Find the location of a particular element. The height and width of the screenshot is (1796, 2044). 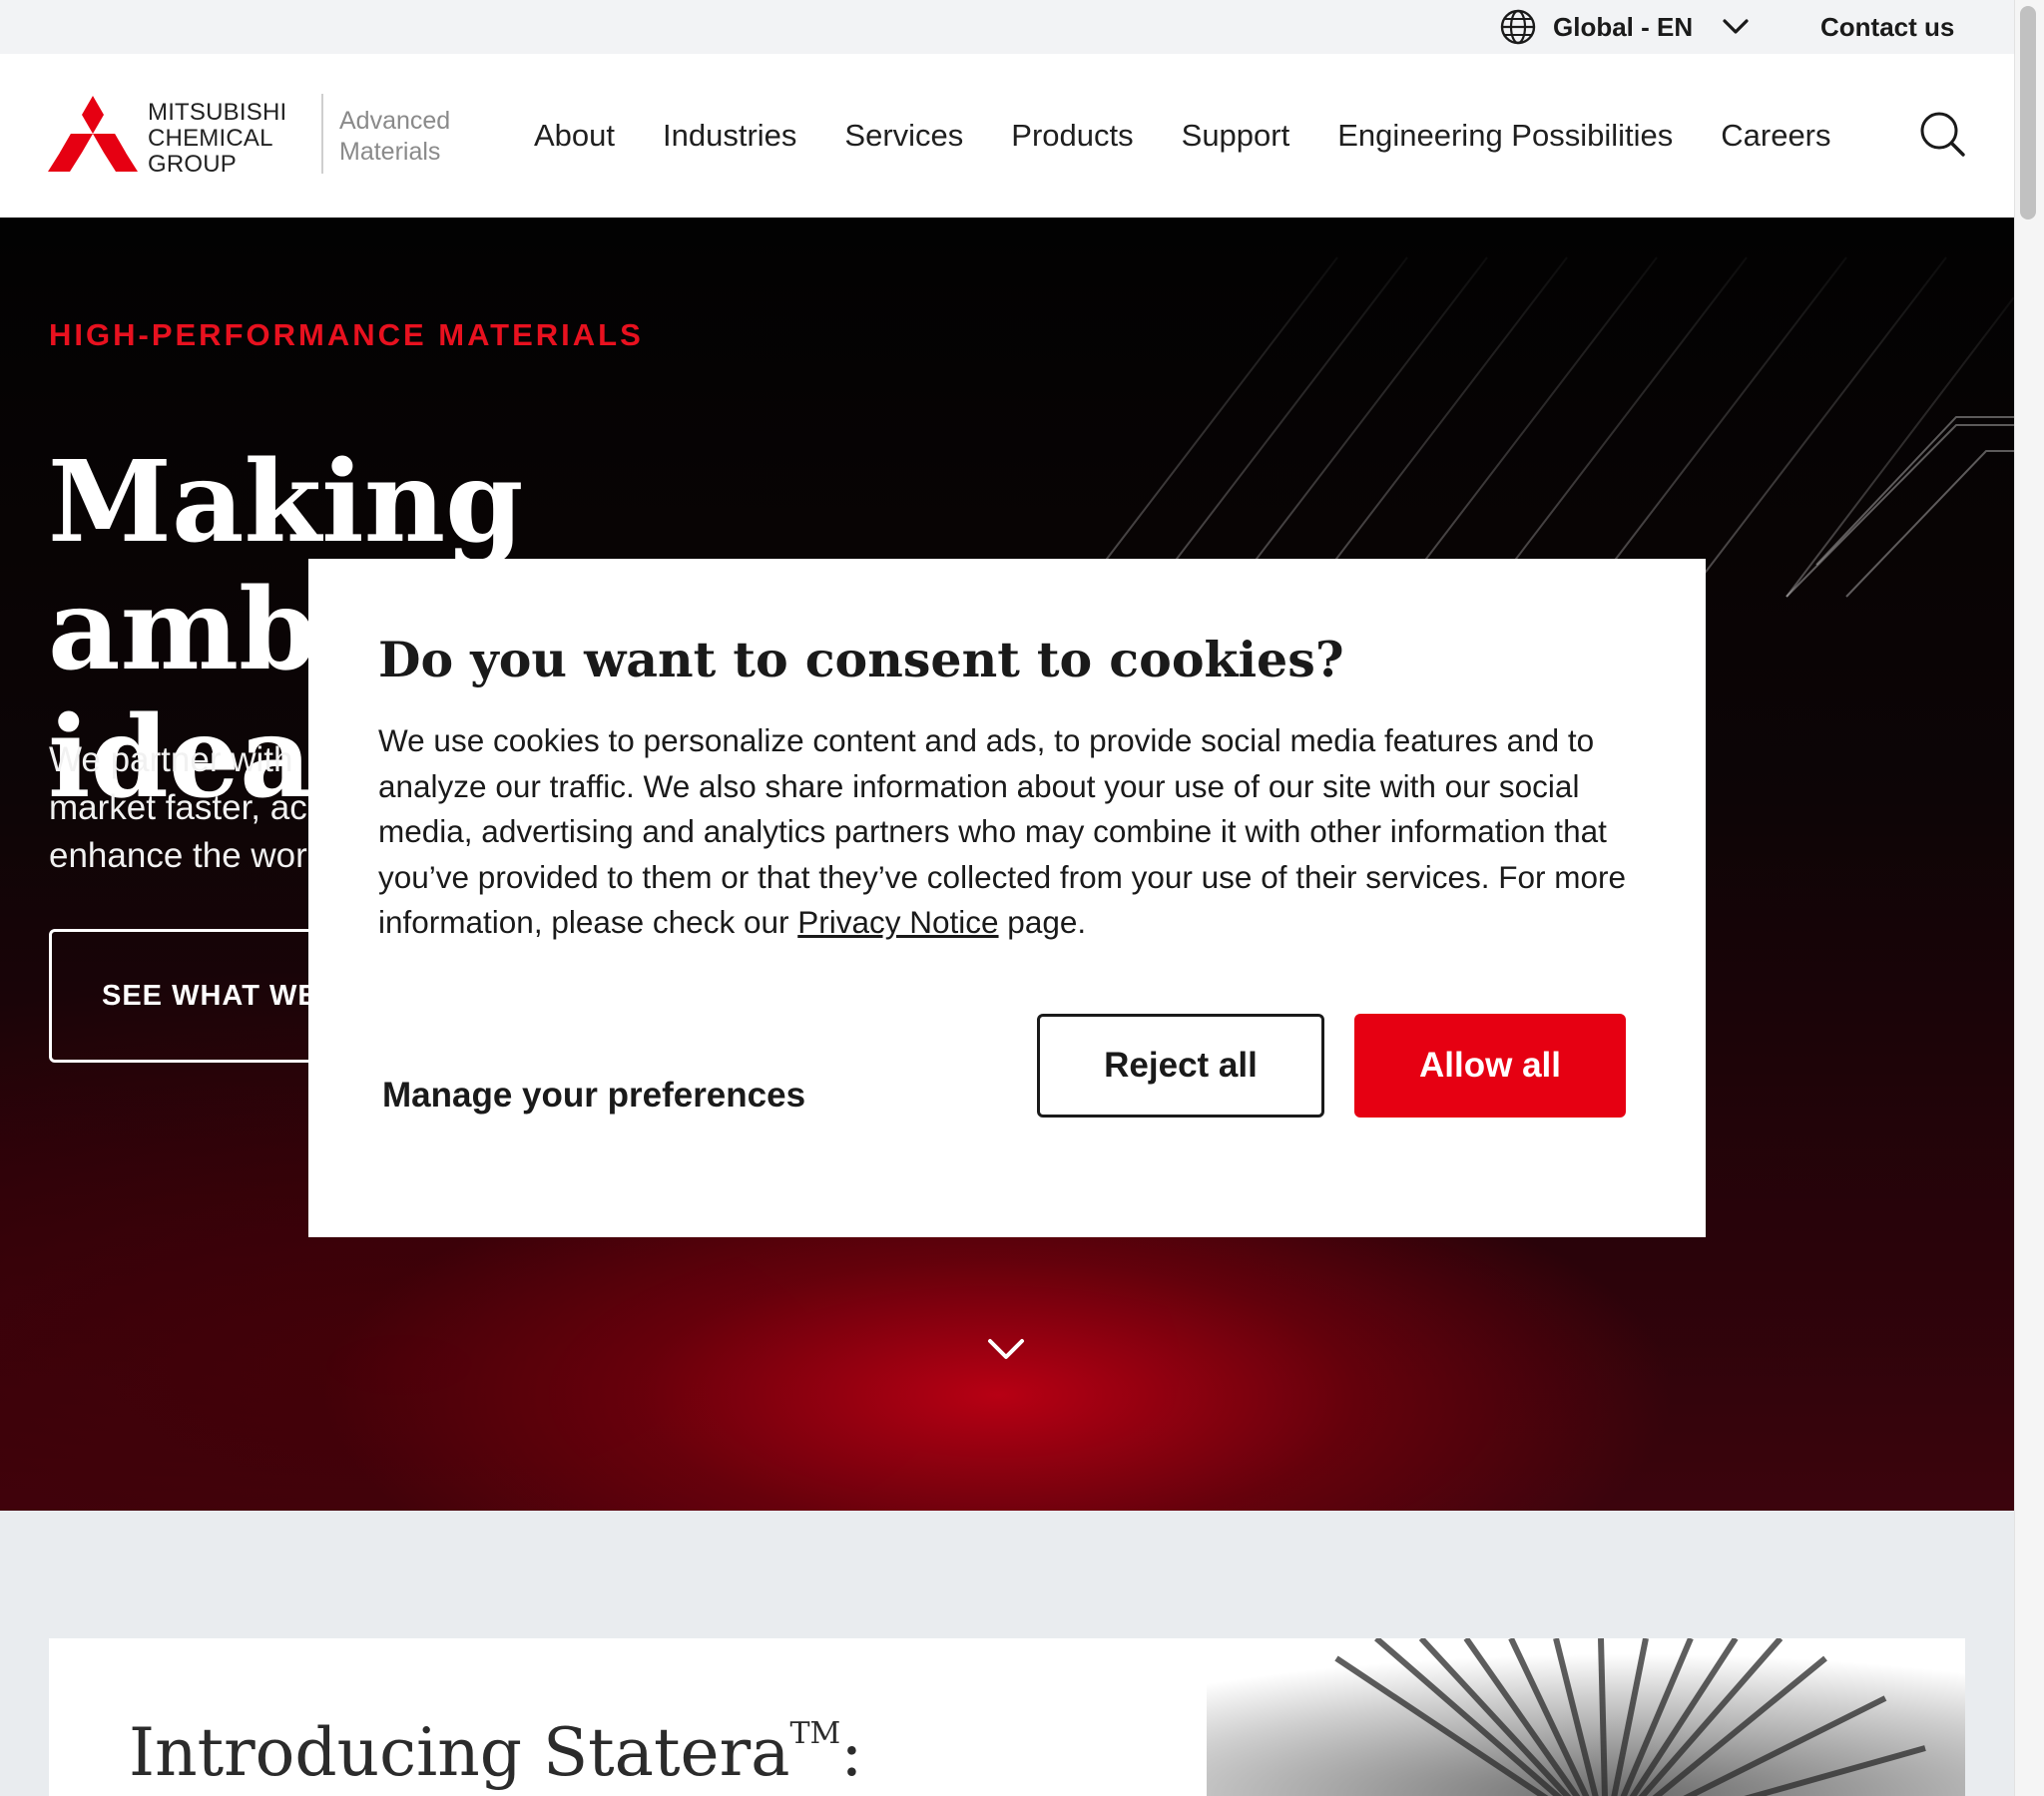

trademark-mark: TM is located at coordinates (815, 1733).